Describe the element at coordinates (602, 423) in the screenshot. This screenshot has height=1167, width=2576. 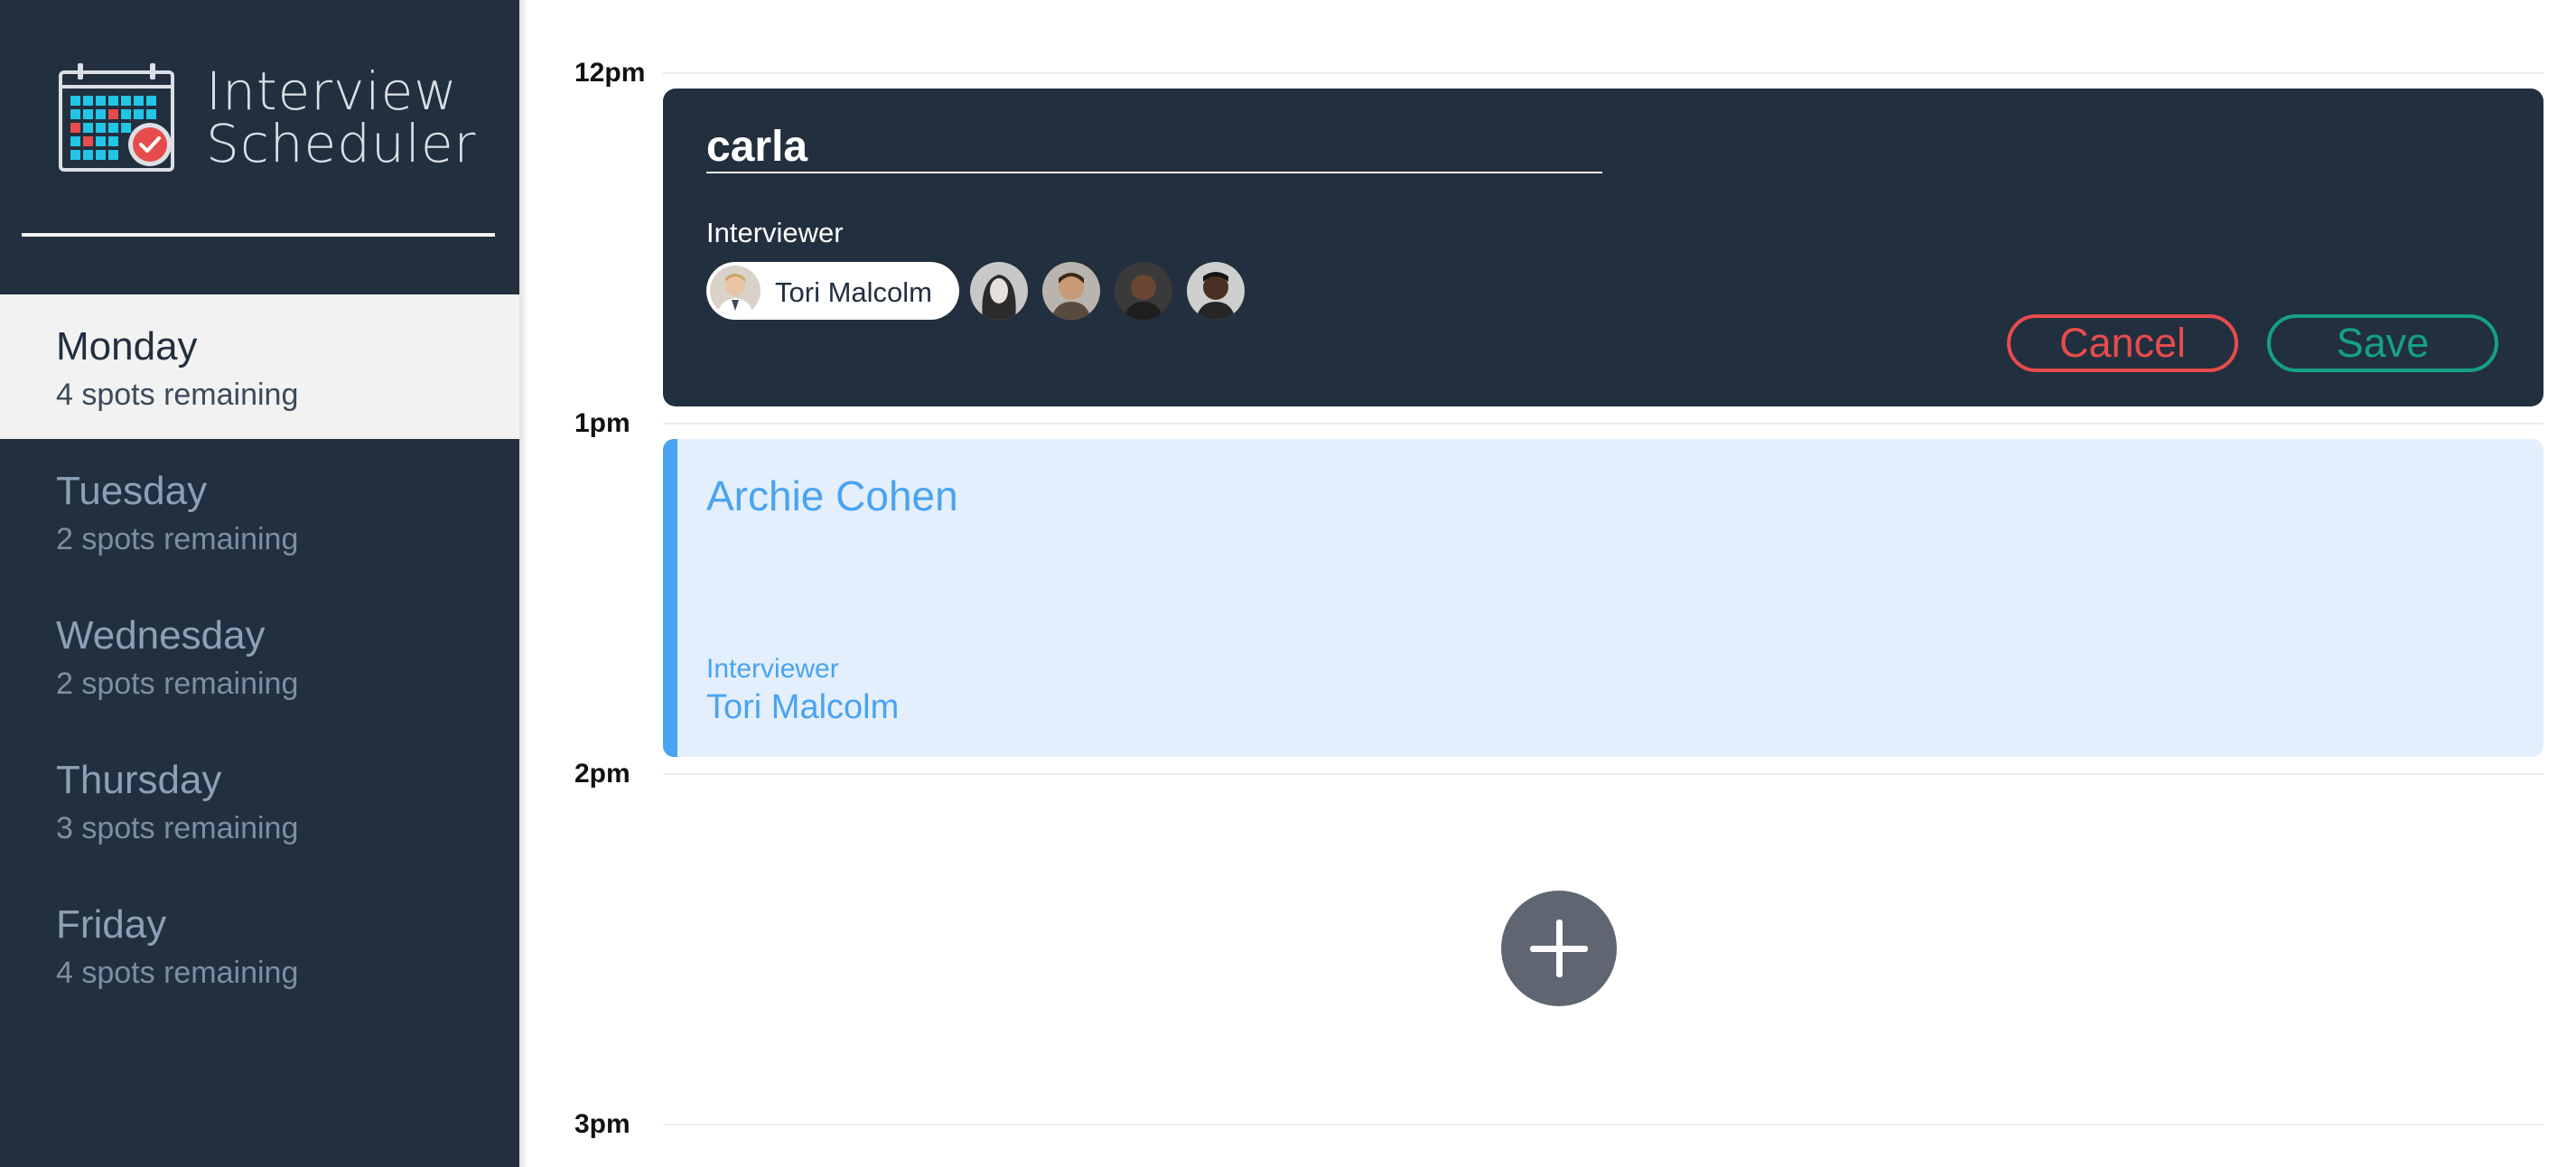
I see `hour-label-1pm: 1pm` at that location.